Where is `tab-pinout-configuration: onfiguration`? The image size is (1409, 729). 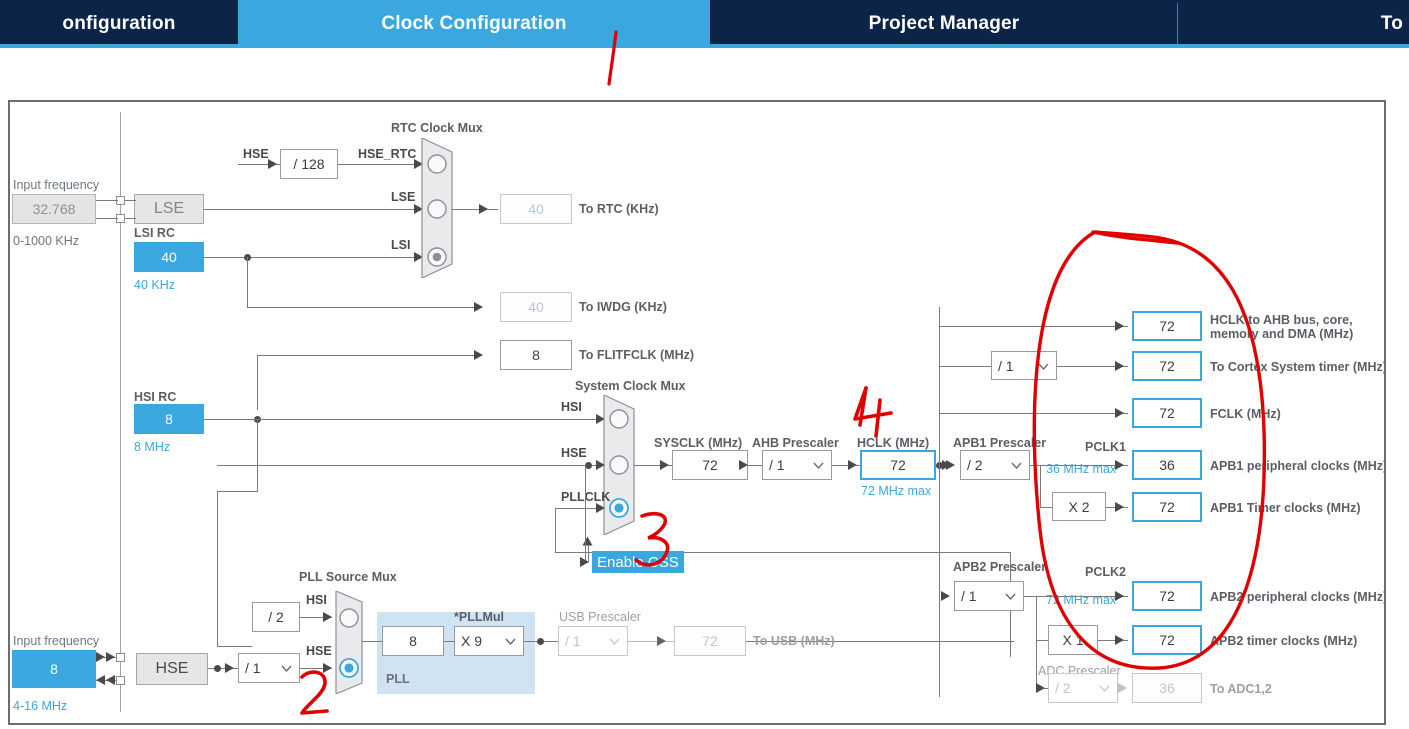 tab-pinout-configuration: onfiguration is located at coordinates (119, 24).